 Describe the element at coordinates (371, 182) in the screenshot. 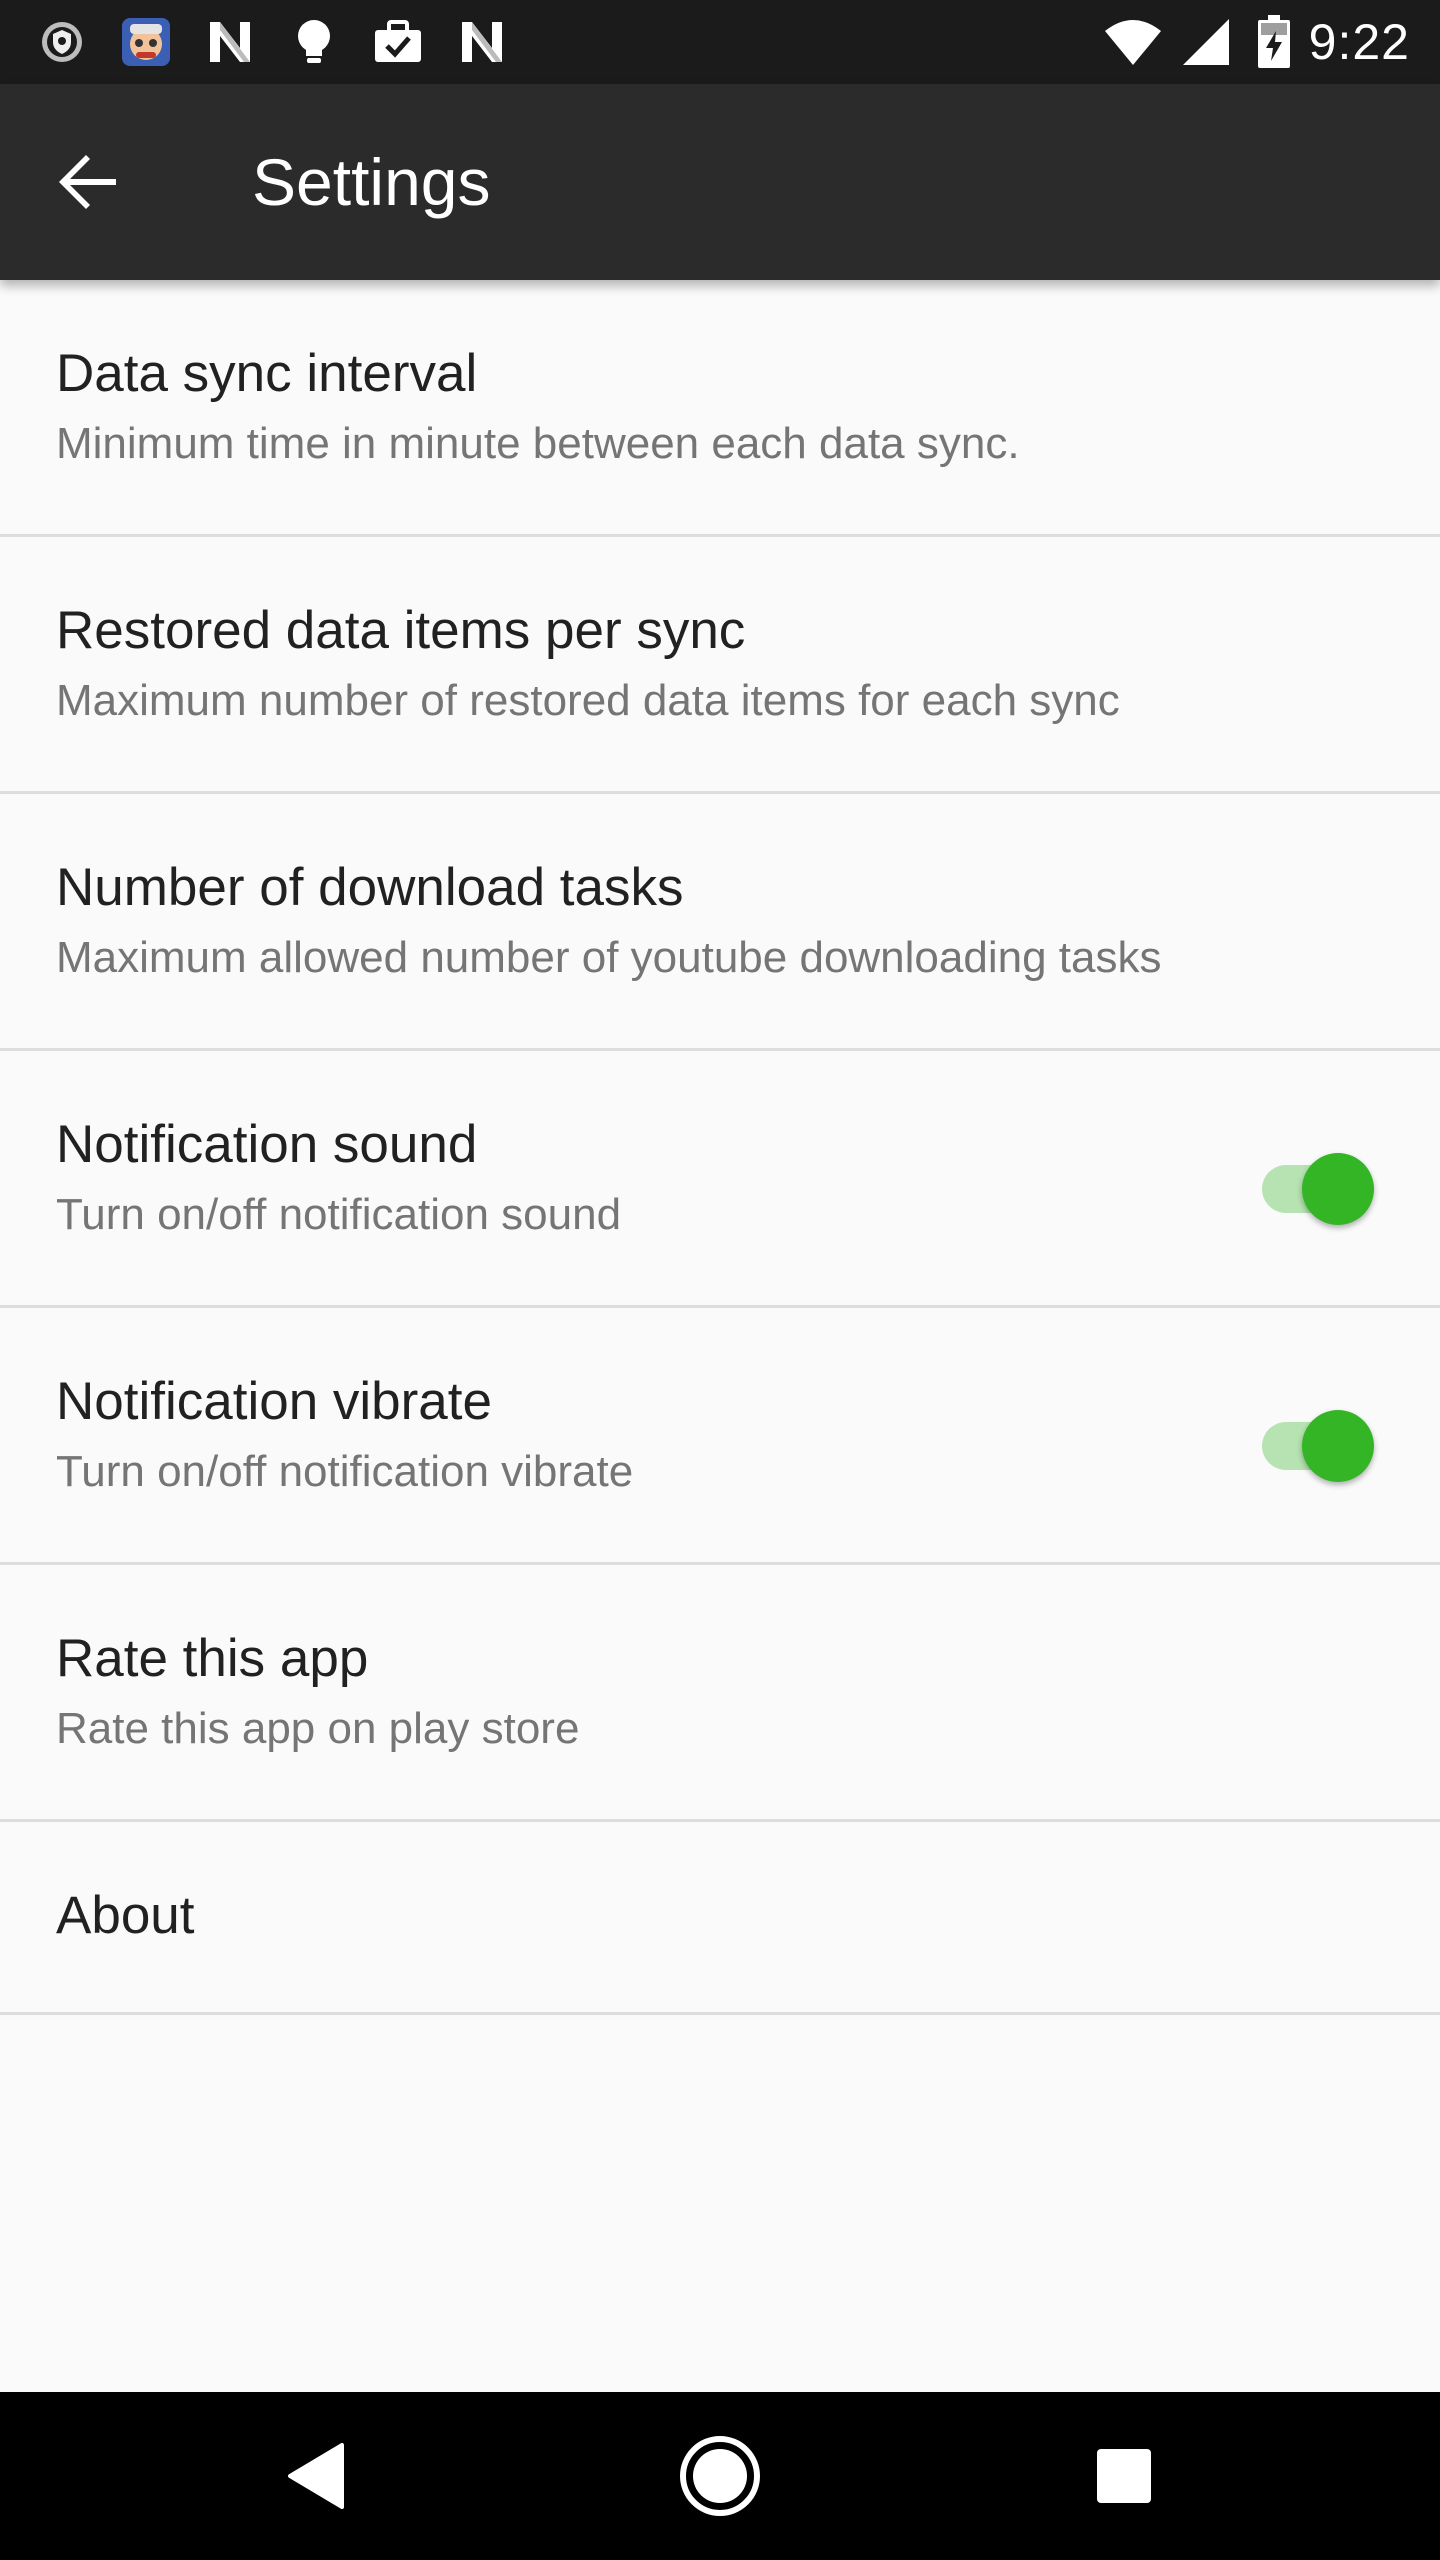

I see `page-title: Settings` at that location.